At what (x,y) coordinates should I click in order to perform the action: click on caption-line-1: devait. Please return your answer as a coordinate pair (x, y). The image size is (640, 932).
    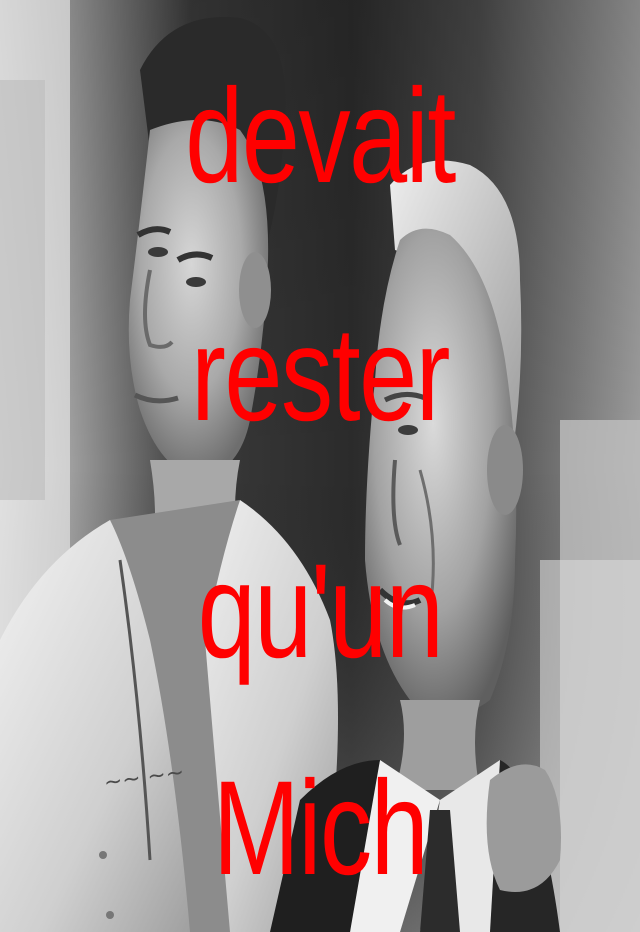
    Looking at the image, I should click on (320, 136).